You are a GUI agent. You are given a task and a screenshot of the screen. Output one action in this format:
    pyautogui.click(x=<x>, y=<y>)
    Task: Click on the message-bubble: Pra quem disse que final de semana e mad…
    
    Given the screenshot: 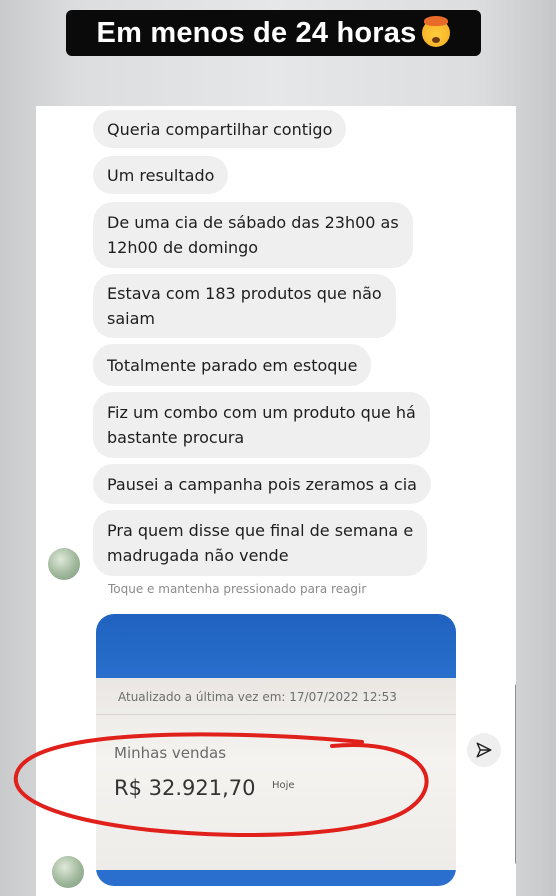 What is the action you would take?
    pyautogui.click(x=260, y=543)
    